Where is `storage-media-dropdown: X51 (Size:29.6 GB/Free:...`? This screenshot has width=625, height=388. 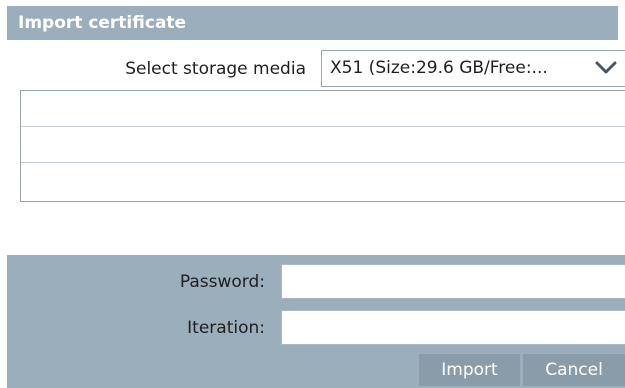
storage-media-dropdown: X51 (Size:29.6 GB/Free:... is located at coordinates (473, 68).